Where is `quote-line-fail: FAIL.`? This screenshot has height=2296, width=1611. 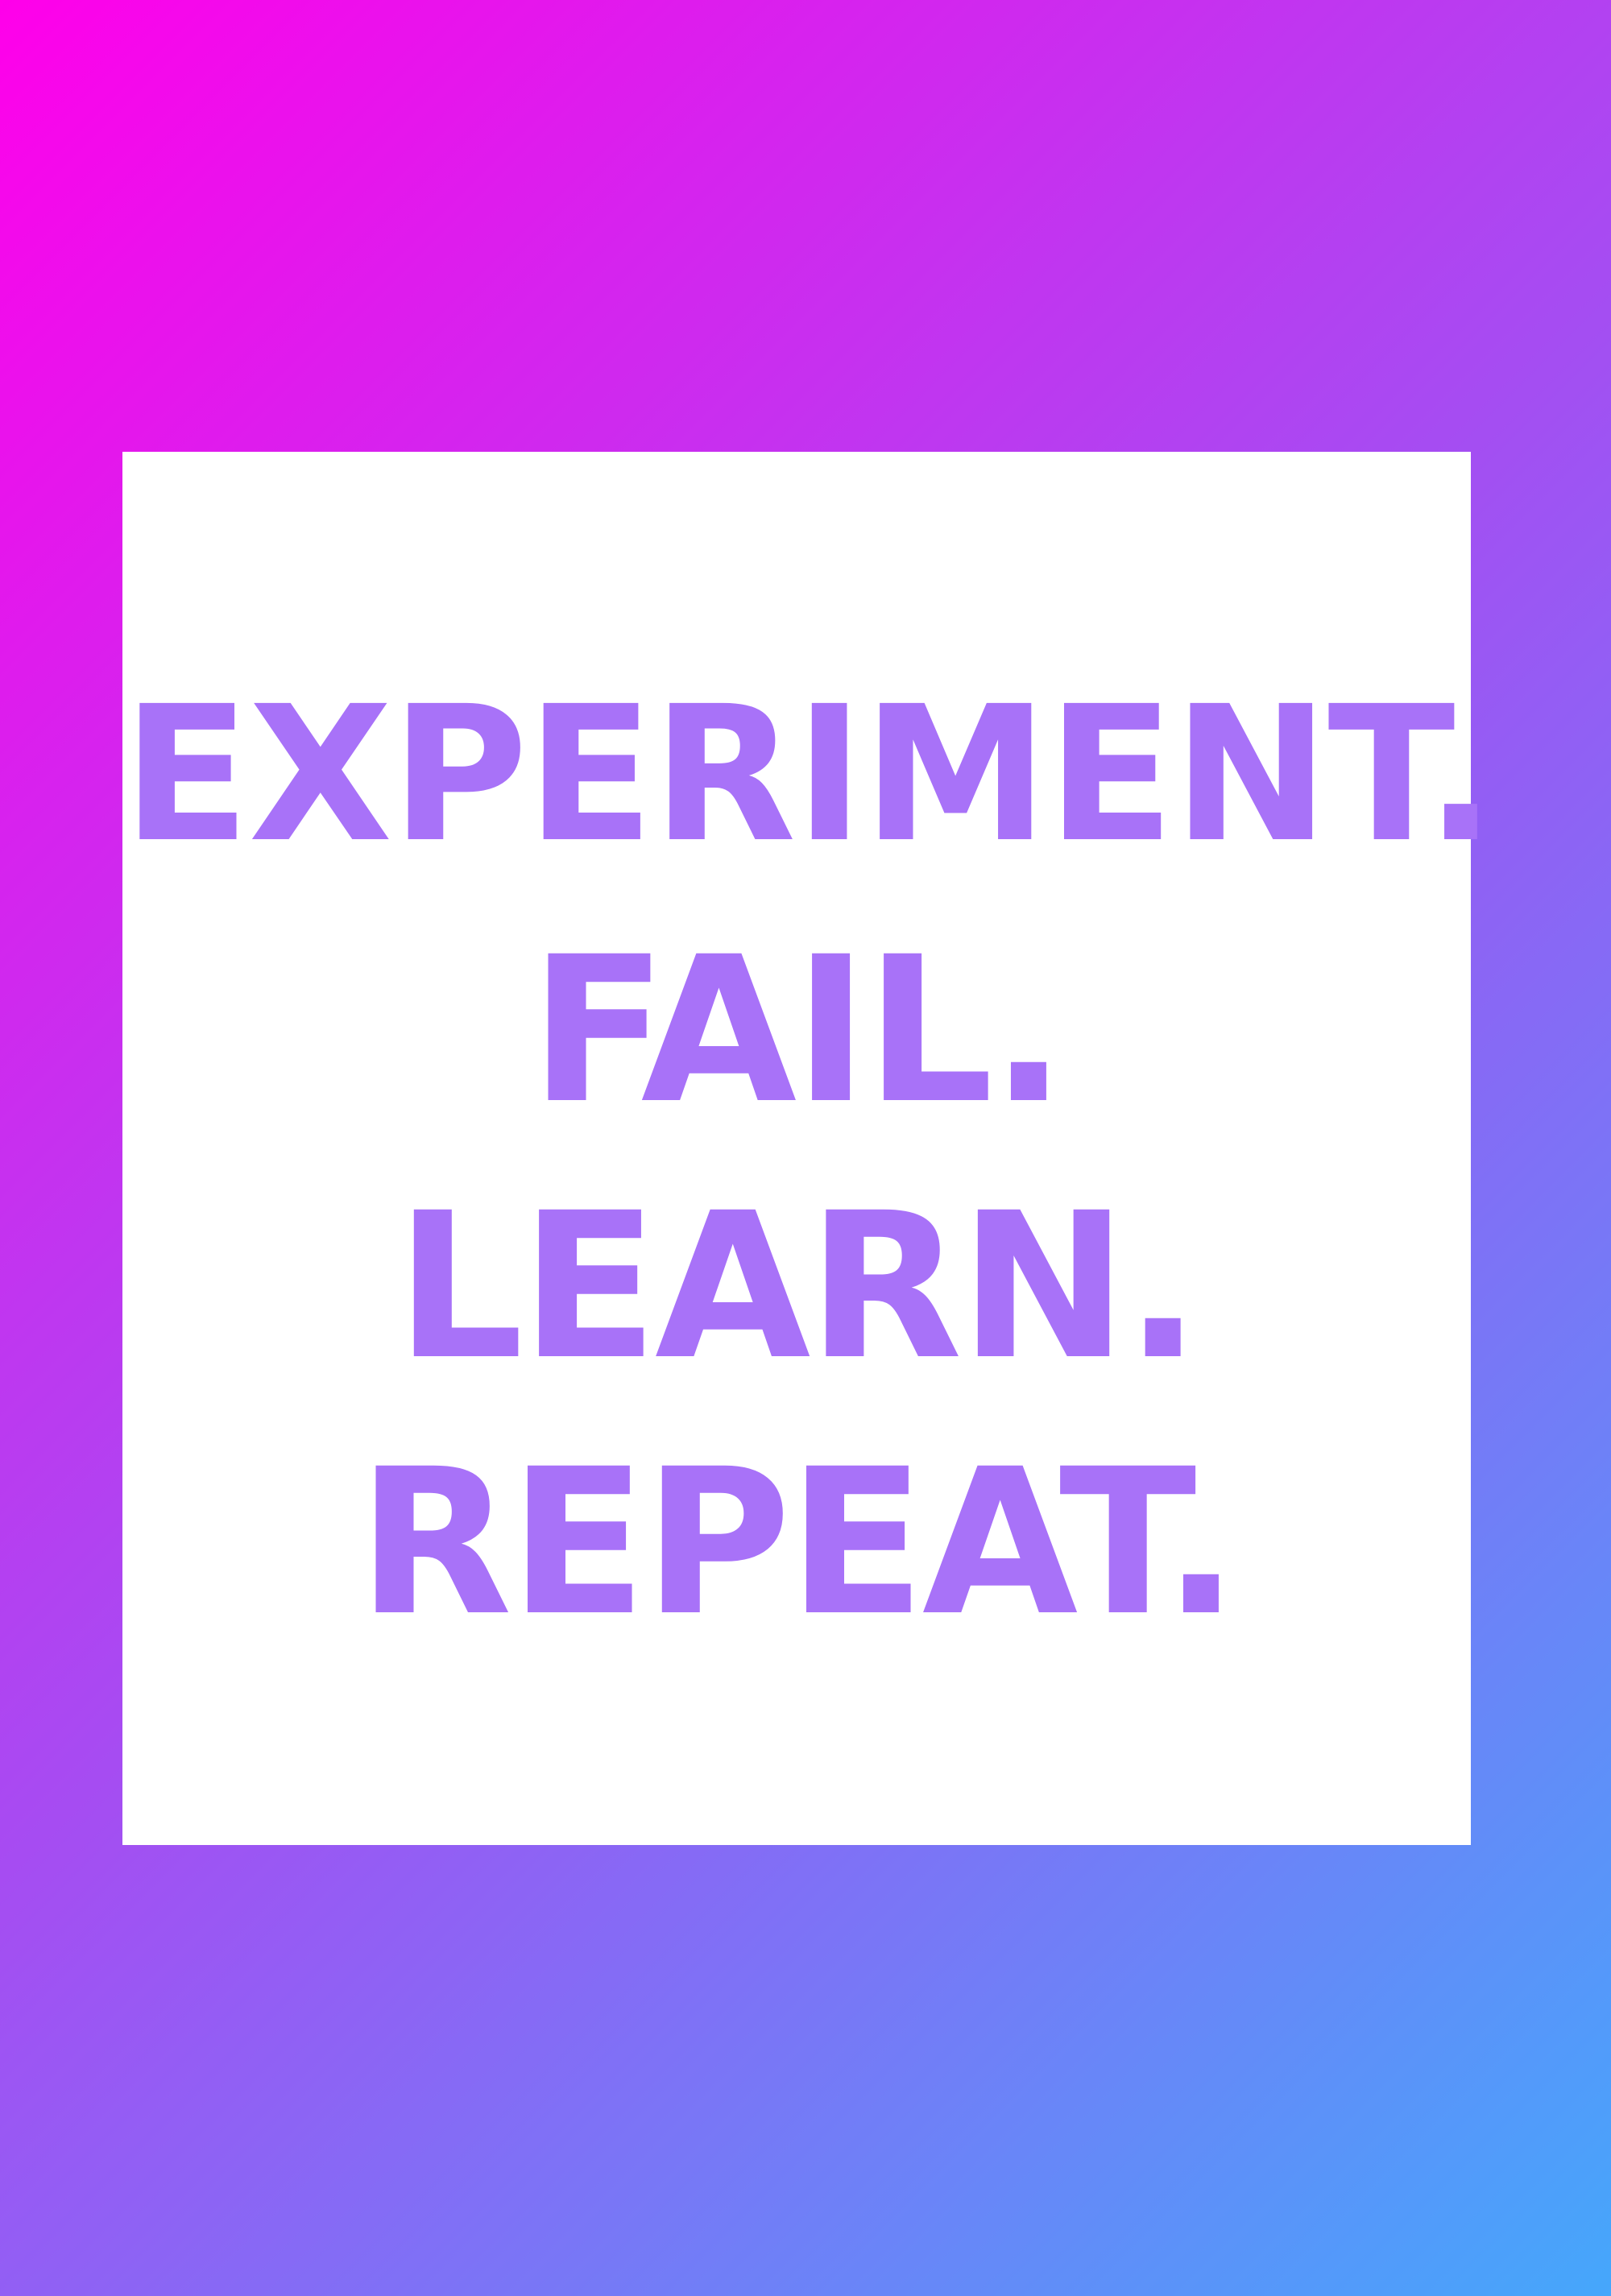
quote-line-fail: FAIL. is located at coordinates (798, 1030).